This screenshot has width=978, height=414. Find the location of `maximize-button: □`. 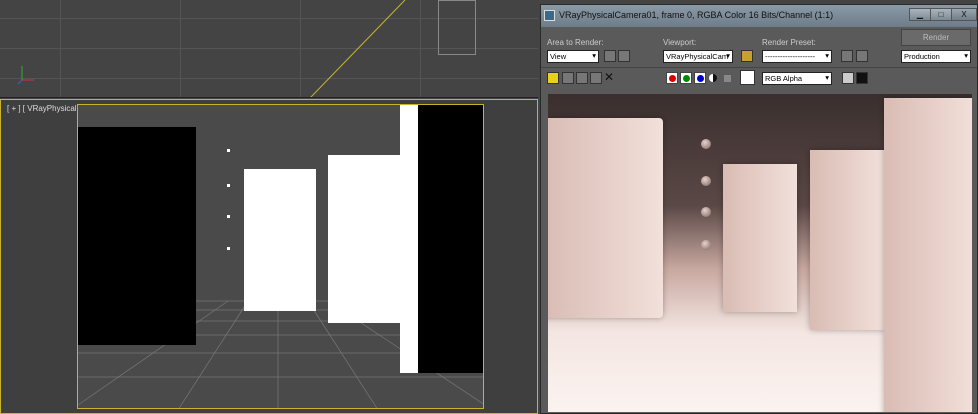

maximize-button: □ is located at coordinates (941, 14).